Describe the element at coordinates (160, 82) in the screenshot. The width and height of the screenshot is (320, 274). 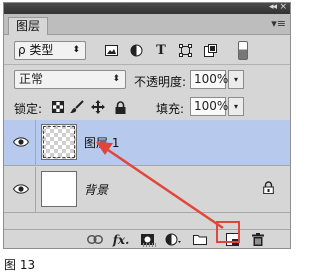
I see `opacity-label: 不透明度:` at that location.